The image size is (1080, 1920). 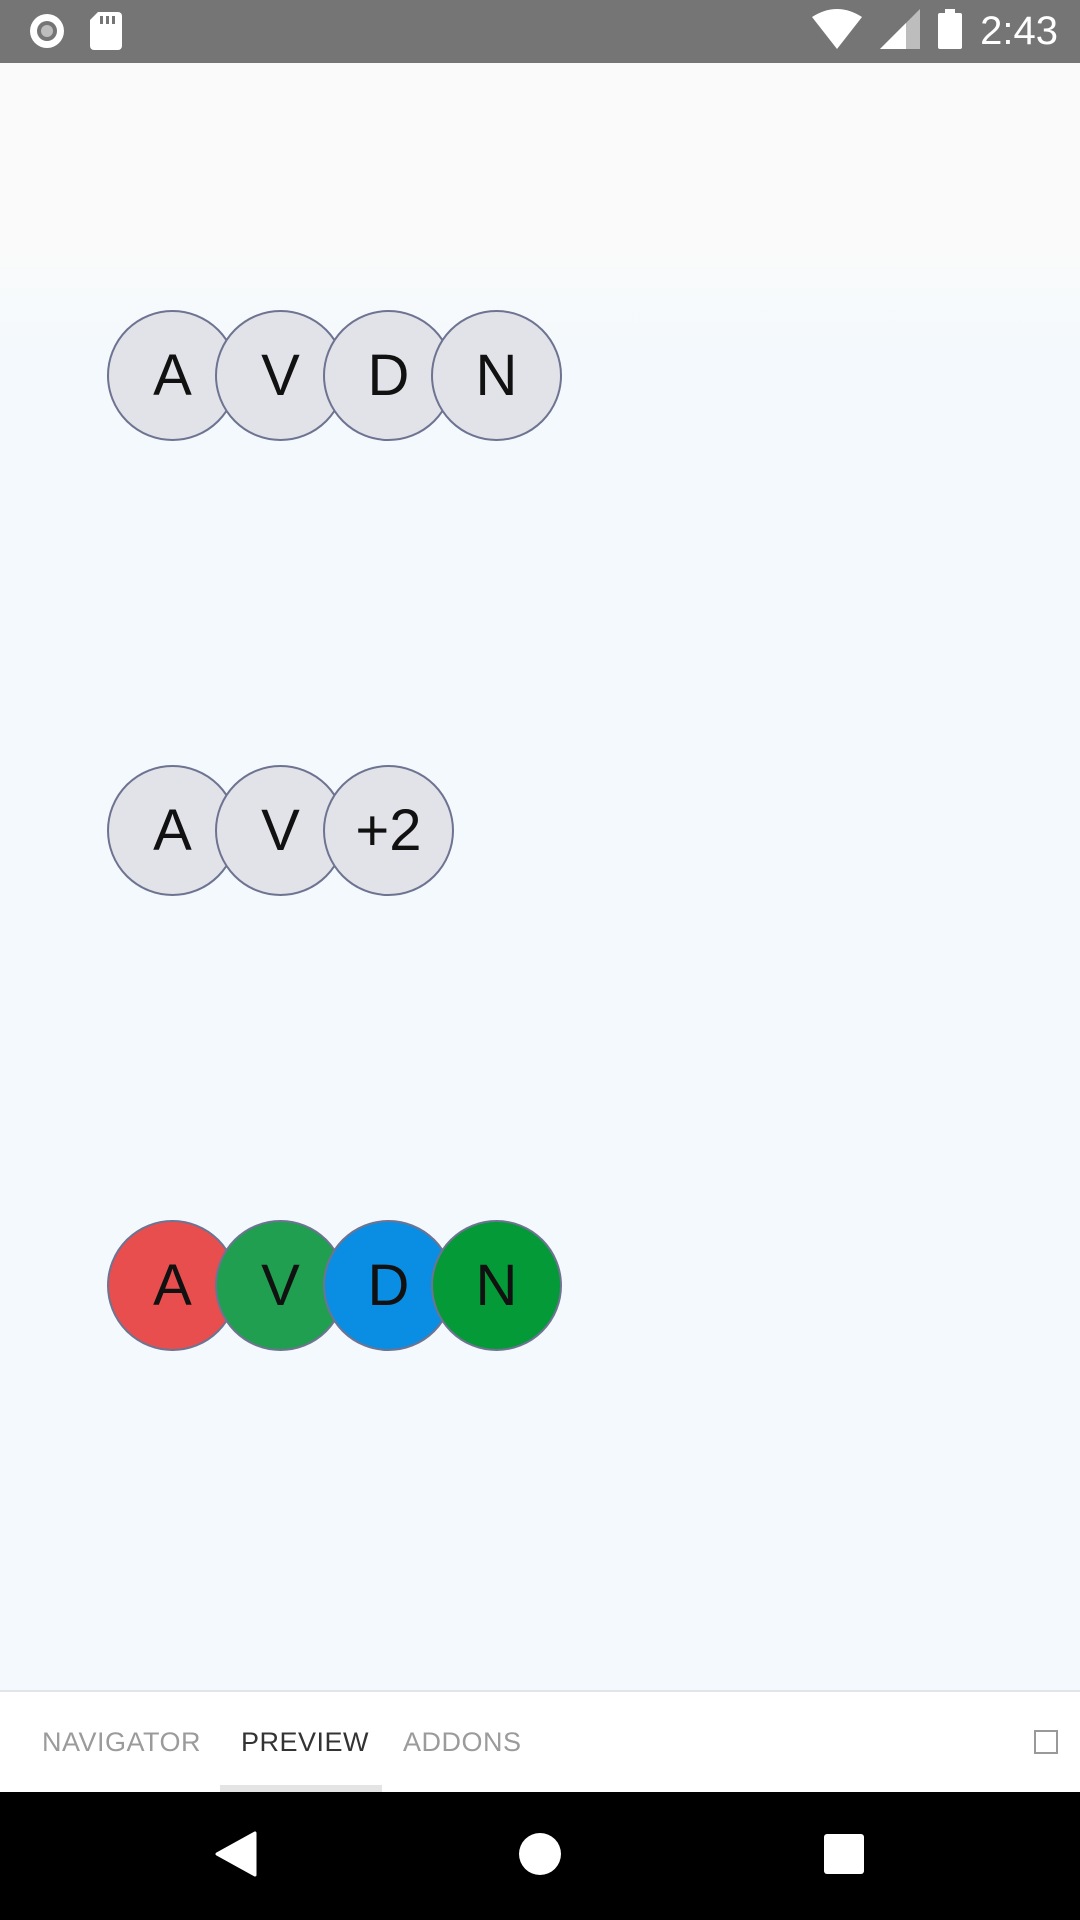 What do you see at coordinates (301, 1788) in the screenshot?
I see `active-tab-indicator` at bounding box center [301, 1788].